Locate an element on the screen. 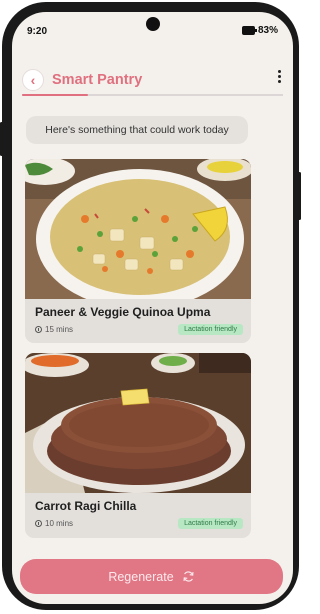 The height and width of the screenshot is (614, 320). title-underline is located at coordinates (152, 95).